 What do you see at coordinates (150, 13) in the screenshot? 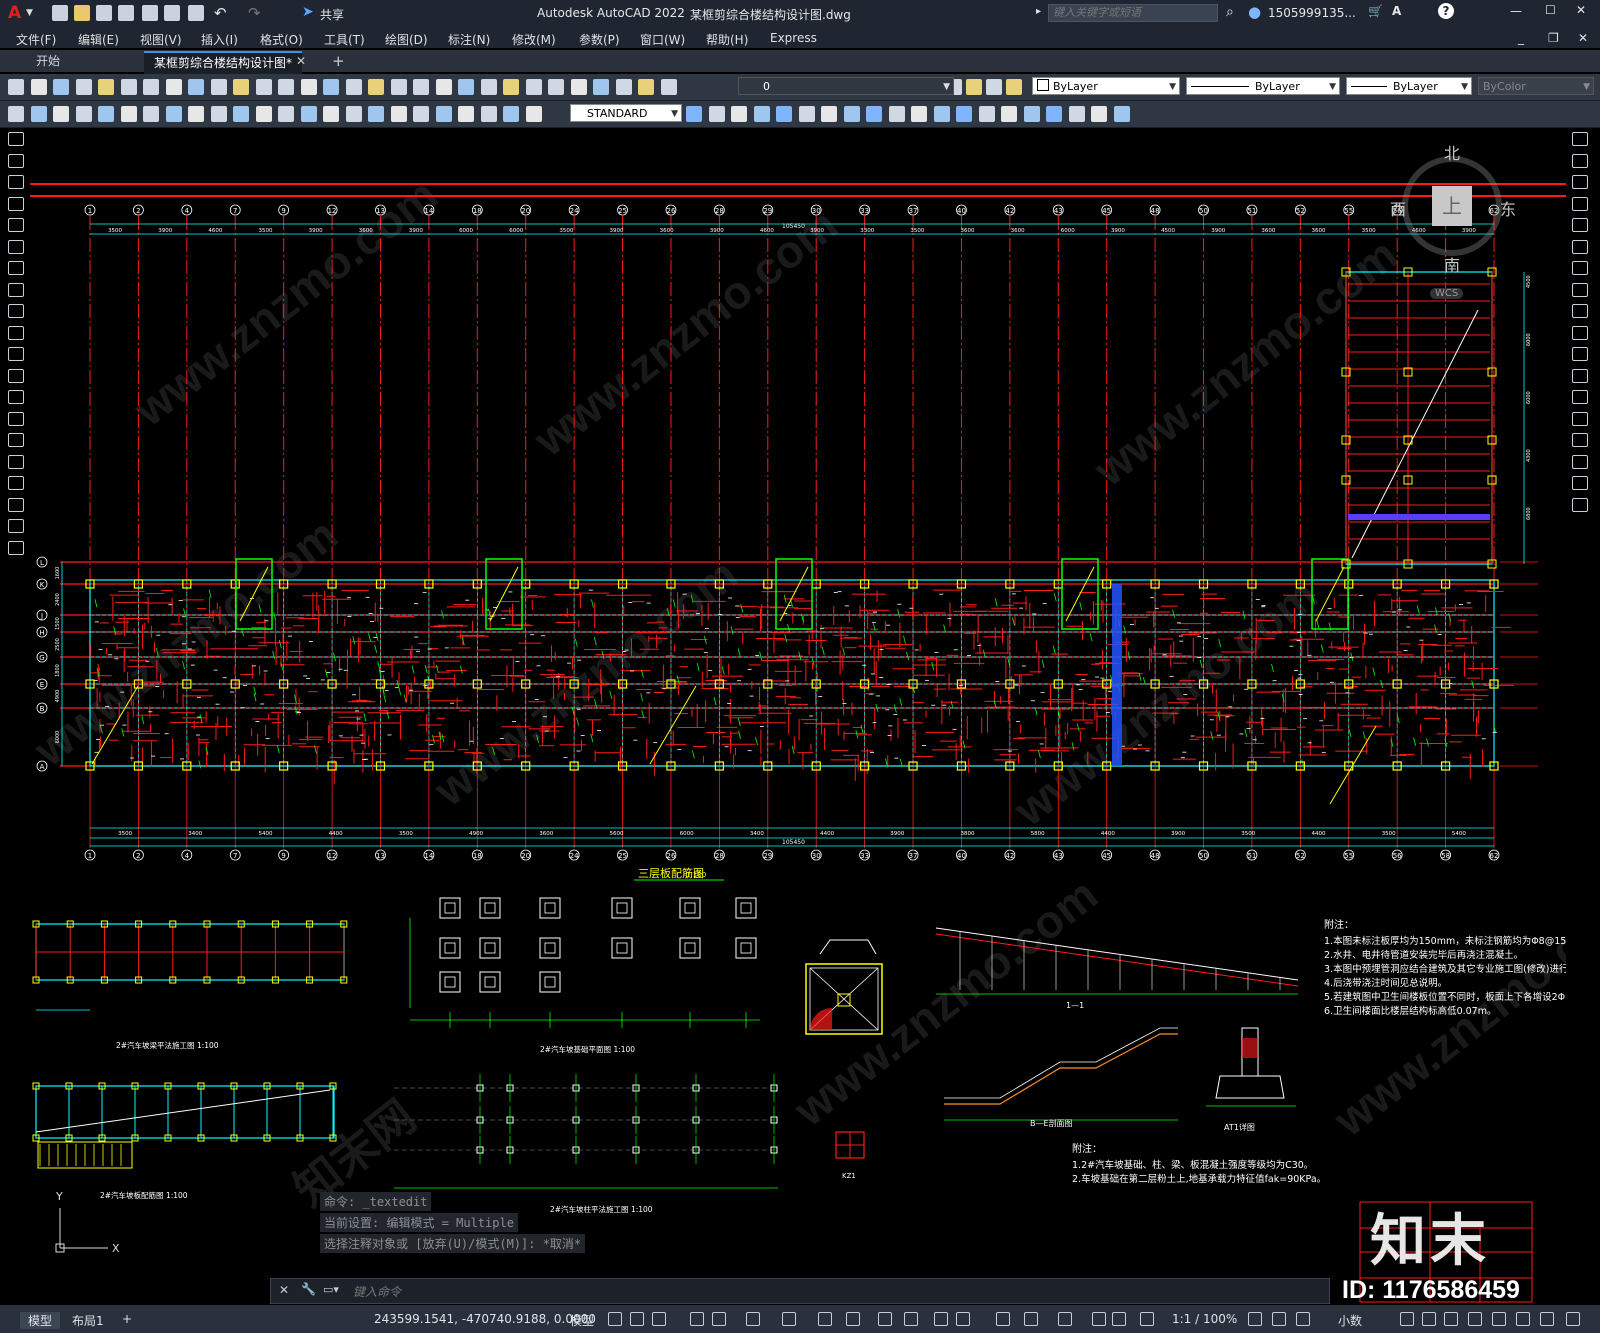
I see `open-web-icon` at bounding box center [150, 13].